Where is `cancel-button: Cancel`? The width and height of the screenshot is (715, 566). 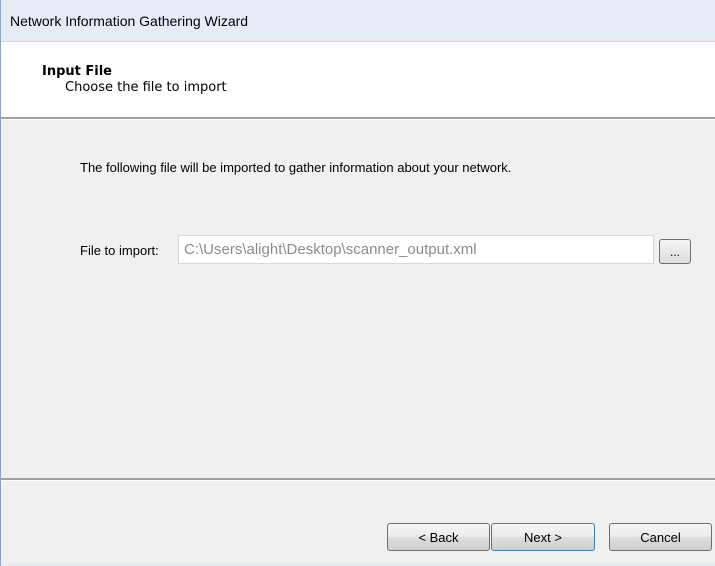
cancel-button: Cancel is located at coordinates (660, 537).